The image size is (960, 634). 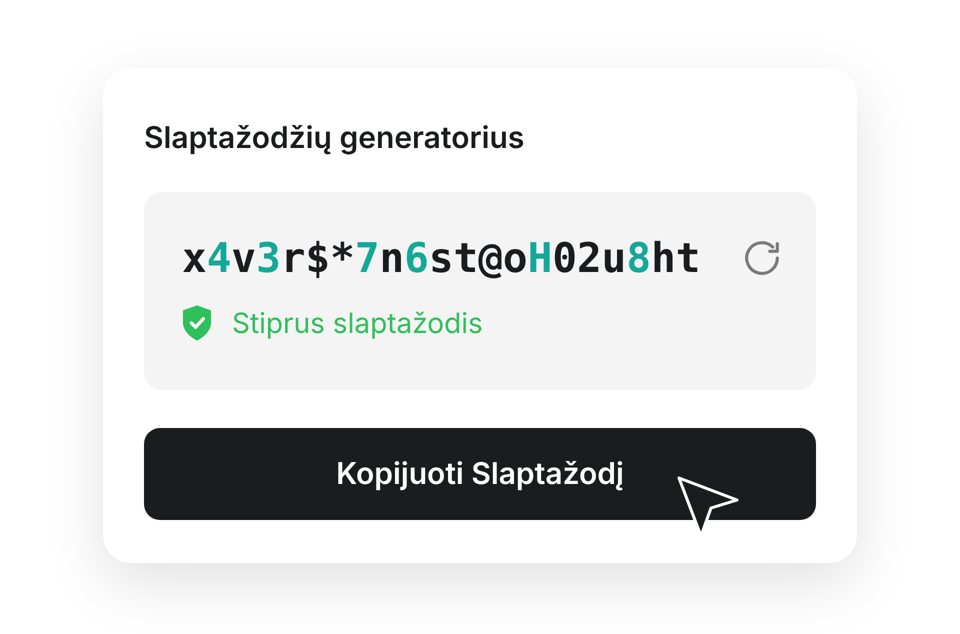 What do you see at coordinates (335, 138) in the screenshot?
I see `card-title: Slaptažodžių generatorius` at bounding box center [335, 138].